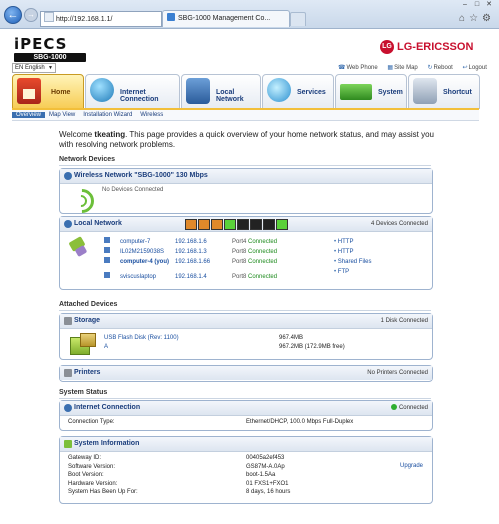  Describe the element at coordinates (102, 90) in the screenshot. I see `globe-icon` at that location.